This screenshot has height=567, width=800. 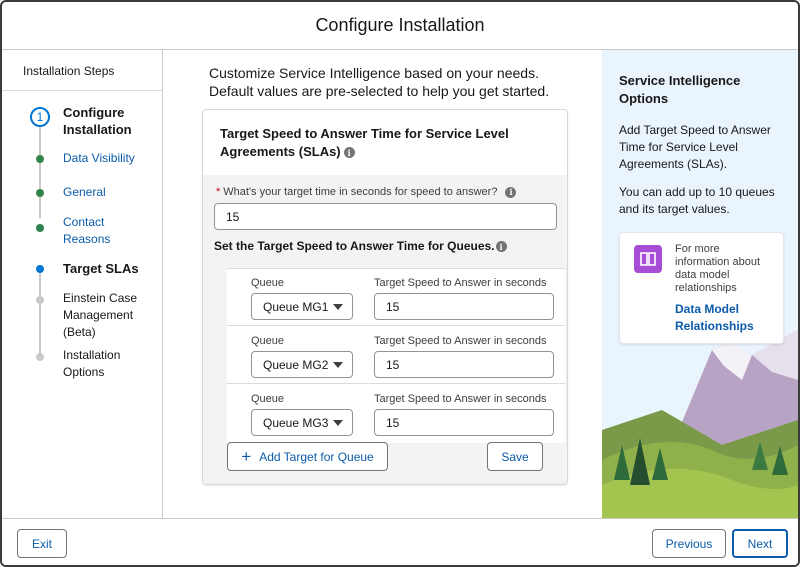 I want to click on step-label: Target SLAs, so click(x=101, y=268).